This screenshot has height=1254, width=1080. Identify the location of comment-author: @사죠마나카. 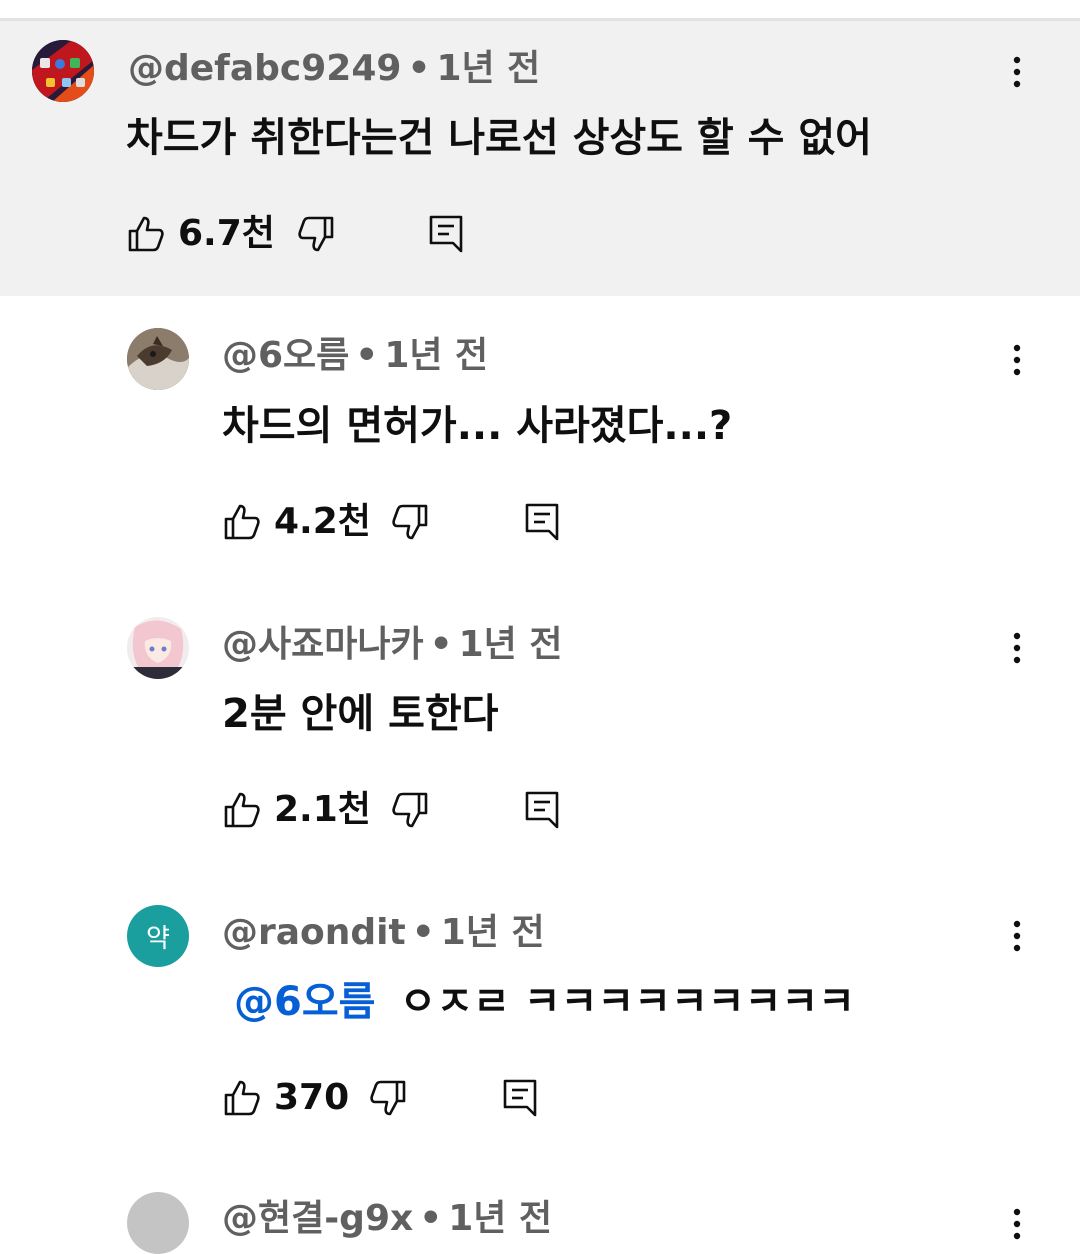
(323, 644).